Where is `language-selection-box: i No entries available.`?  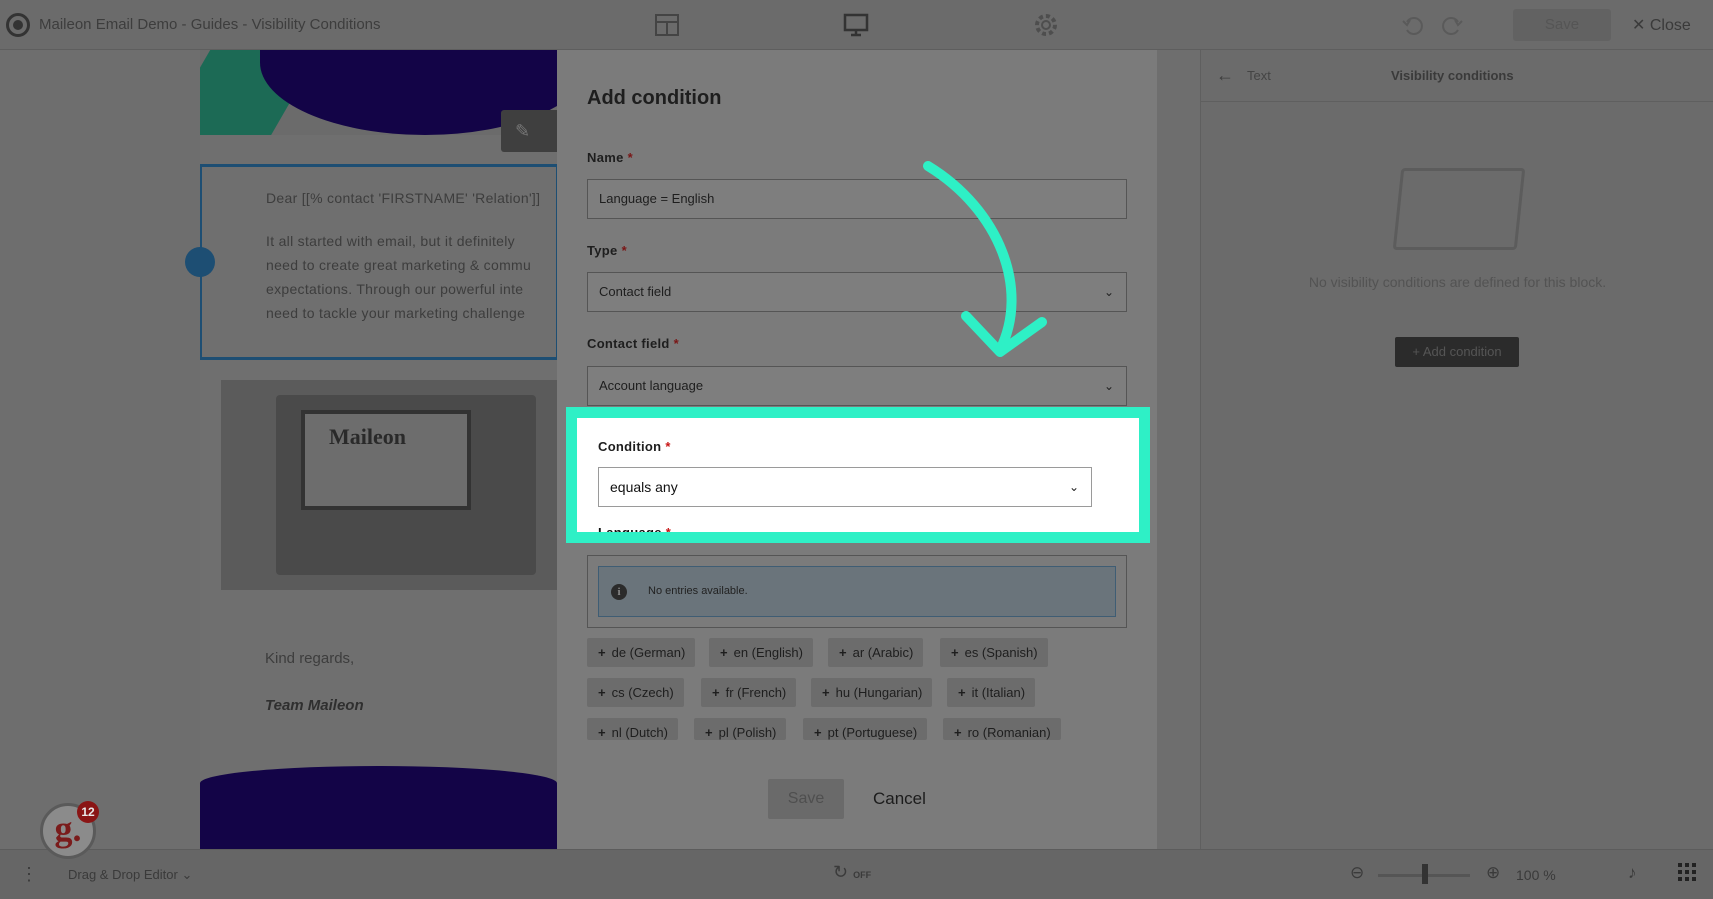 language-selection-box: i No entries available. is located at coordinates (857, 591).